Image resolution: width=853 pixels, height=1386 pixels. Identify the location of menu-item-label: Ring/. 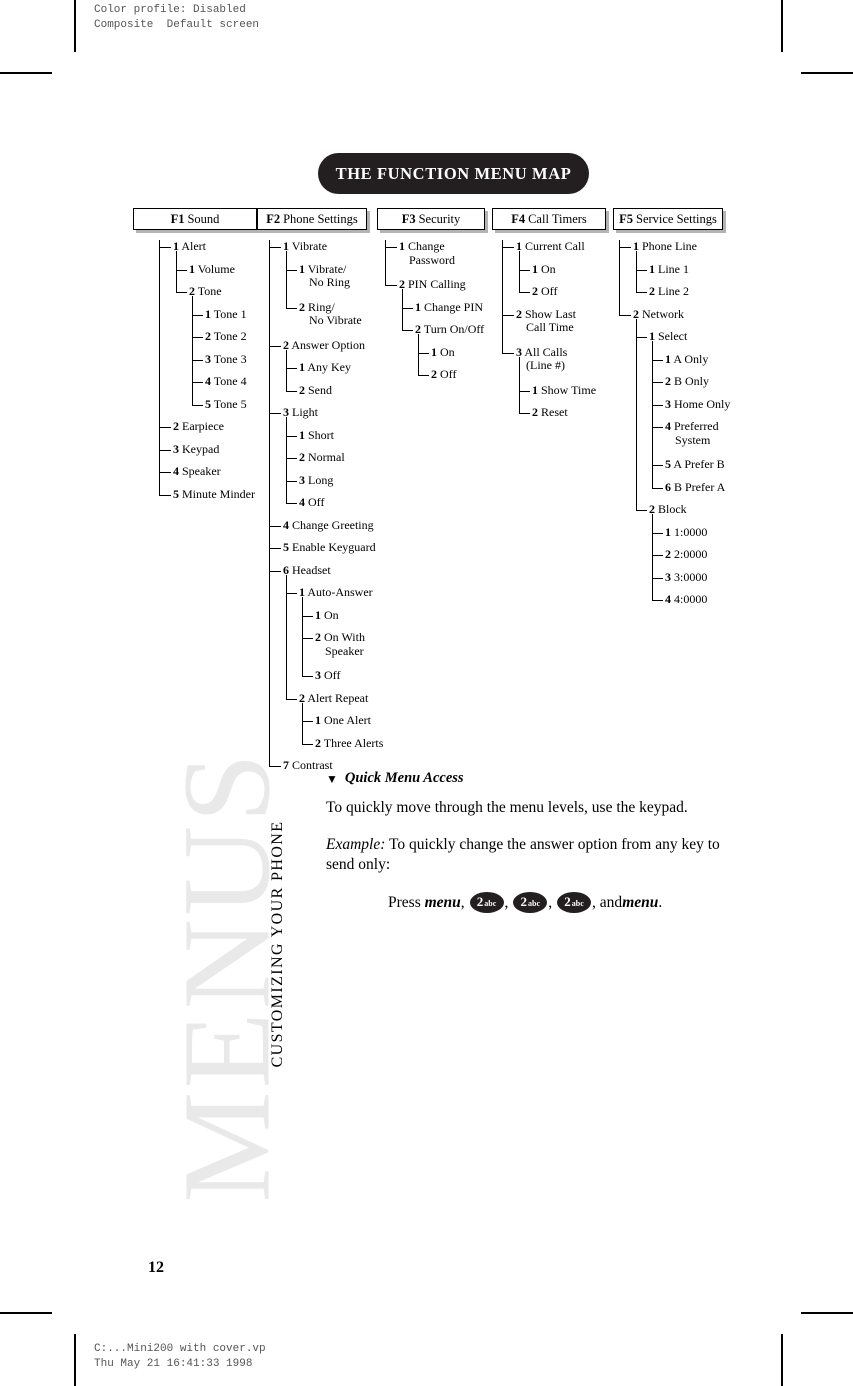
(320, 306).